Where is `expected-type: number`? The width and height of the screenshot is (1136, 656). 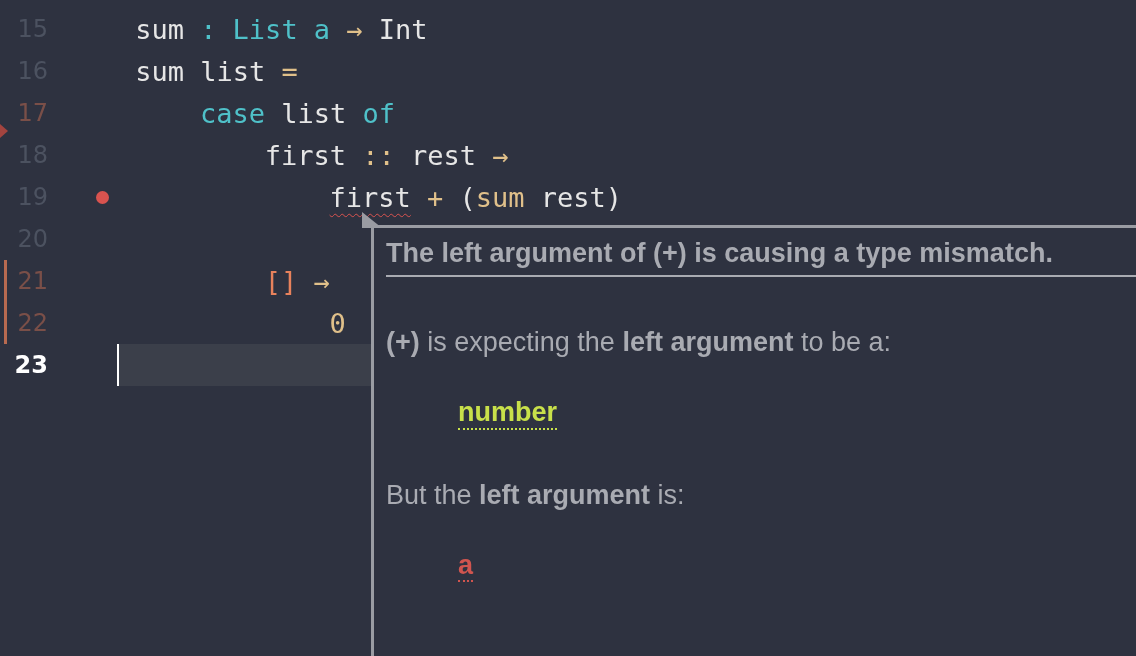
expected-type: number is located at coordinates (507, 414).